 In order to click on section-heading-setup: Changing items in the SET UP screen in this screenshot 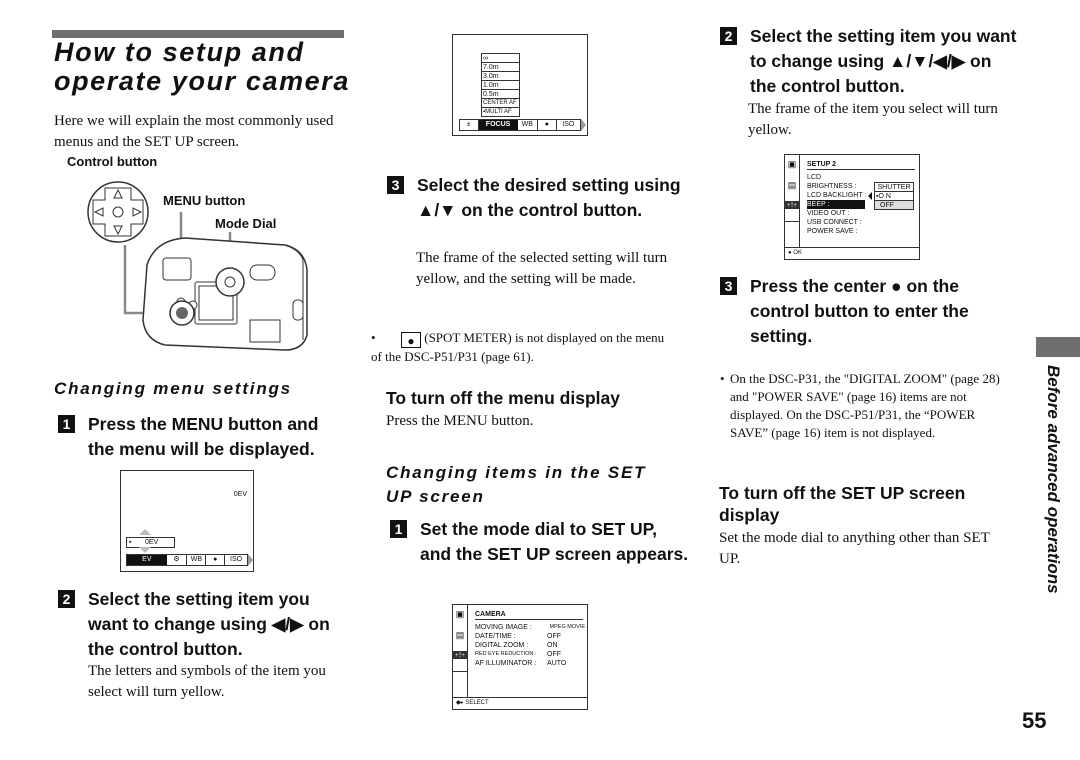, I will do `click(516, 484)`.